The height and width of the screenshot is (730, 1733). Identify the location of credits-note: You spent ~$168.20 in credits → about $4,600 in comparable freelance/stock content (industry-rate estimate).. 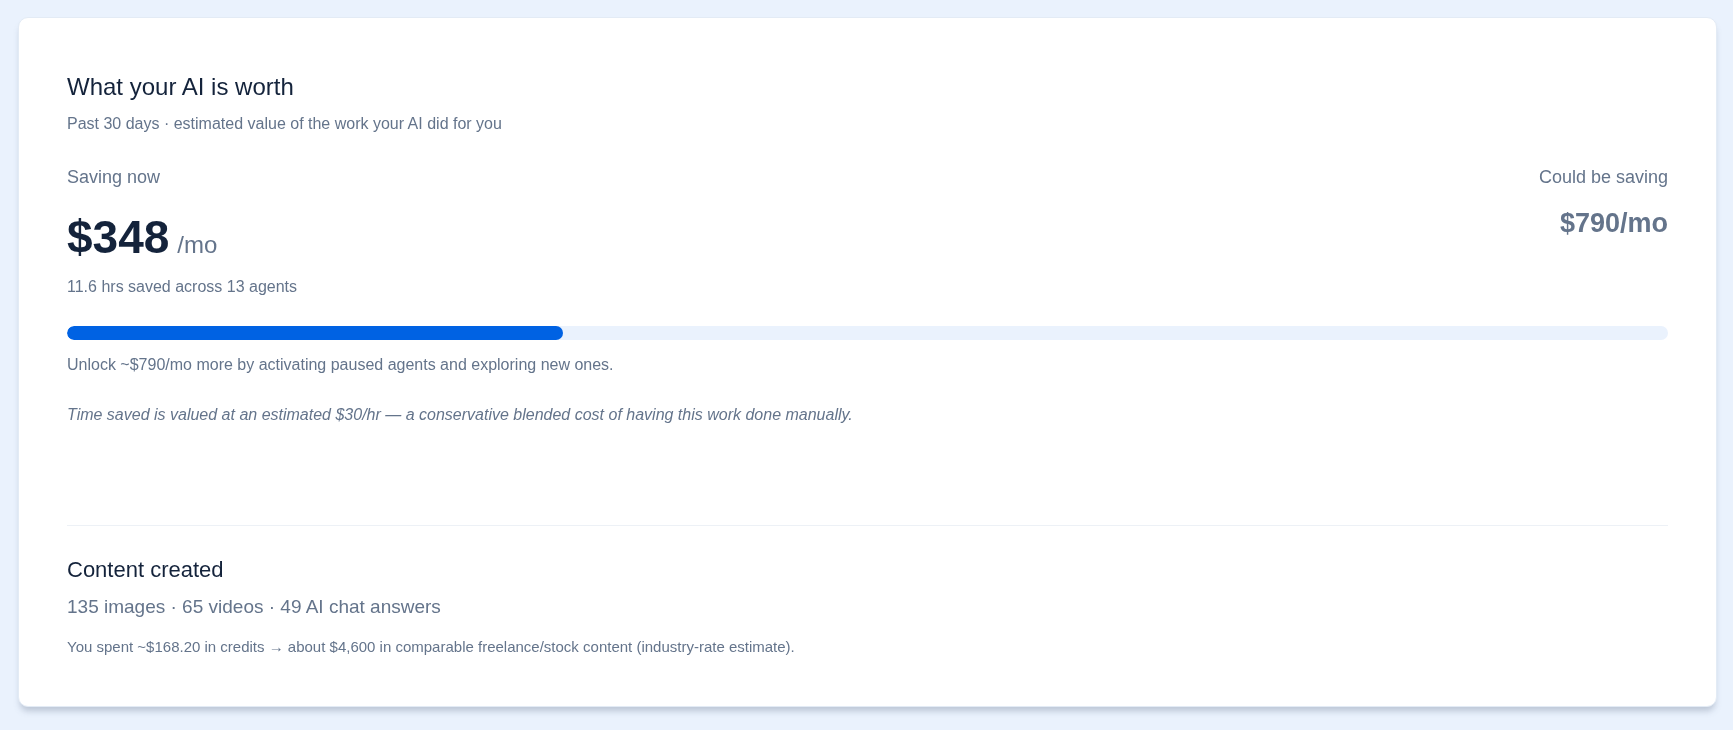
(431, 647).